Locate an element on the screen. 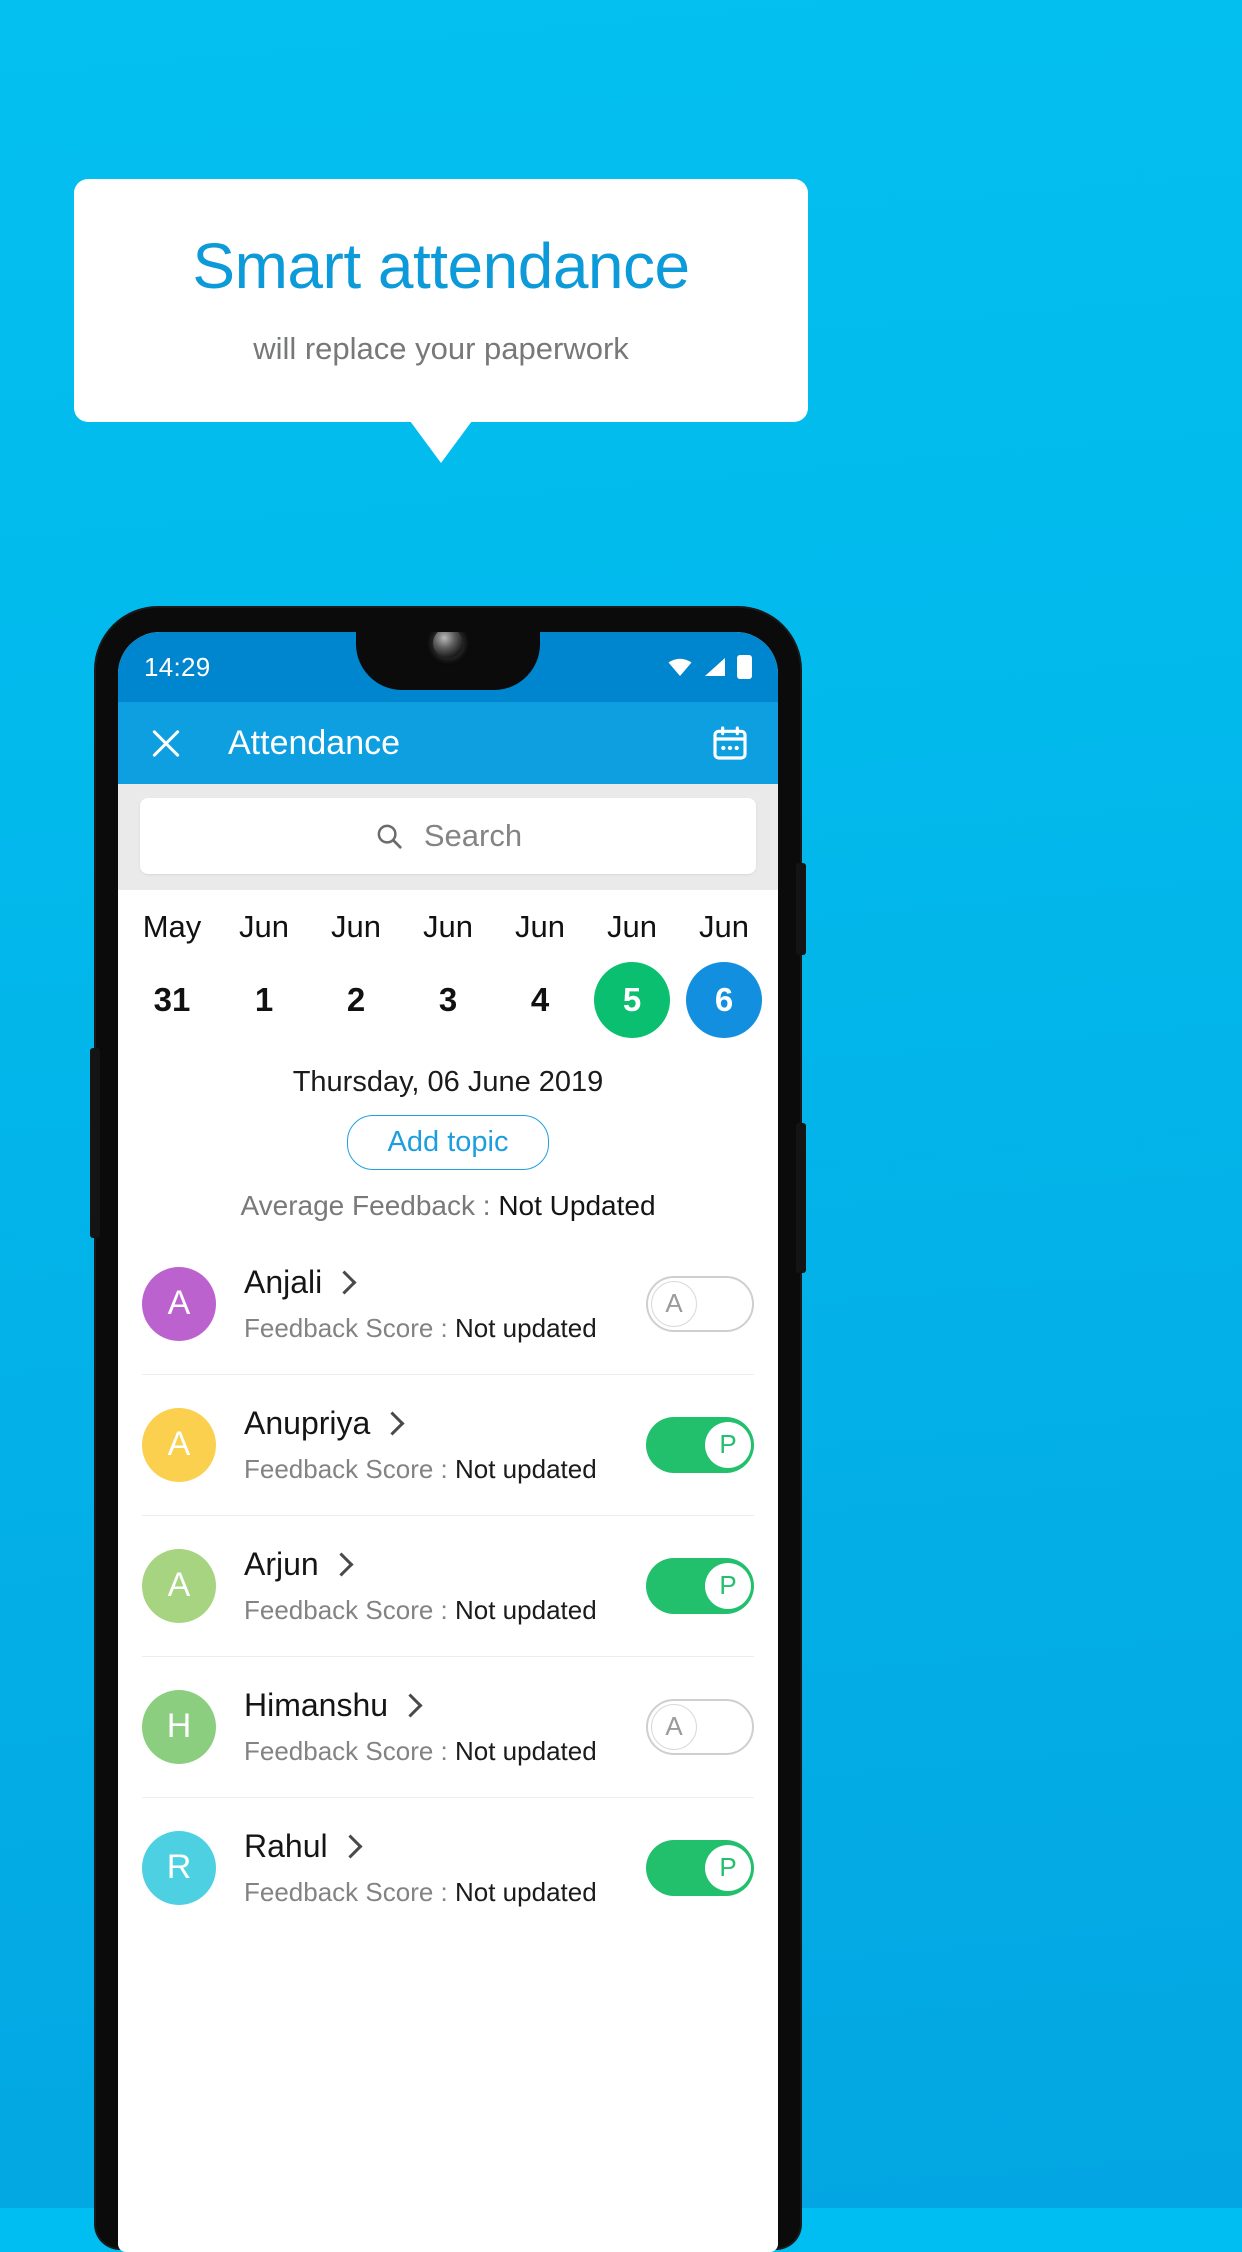  battery-icon is located at coordinates (744, 667).